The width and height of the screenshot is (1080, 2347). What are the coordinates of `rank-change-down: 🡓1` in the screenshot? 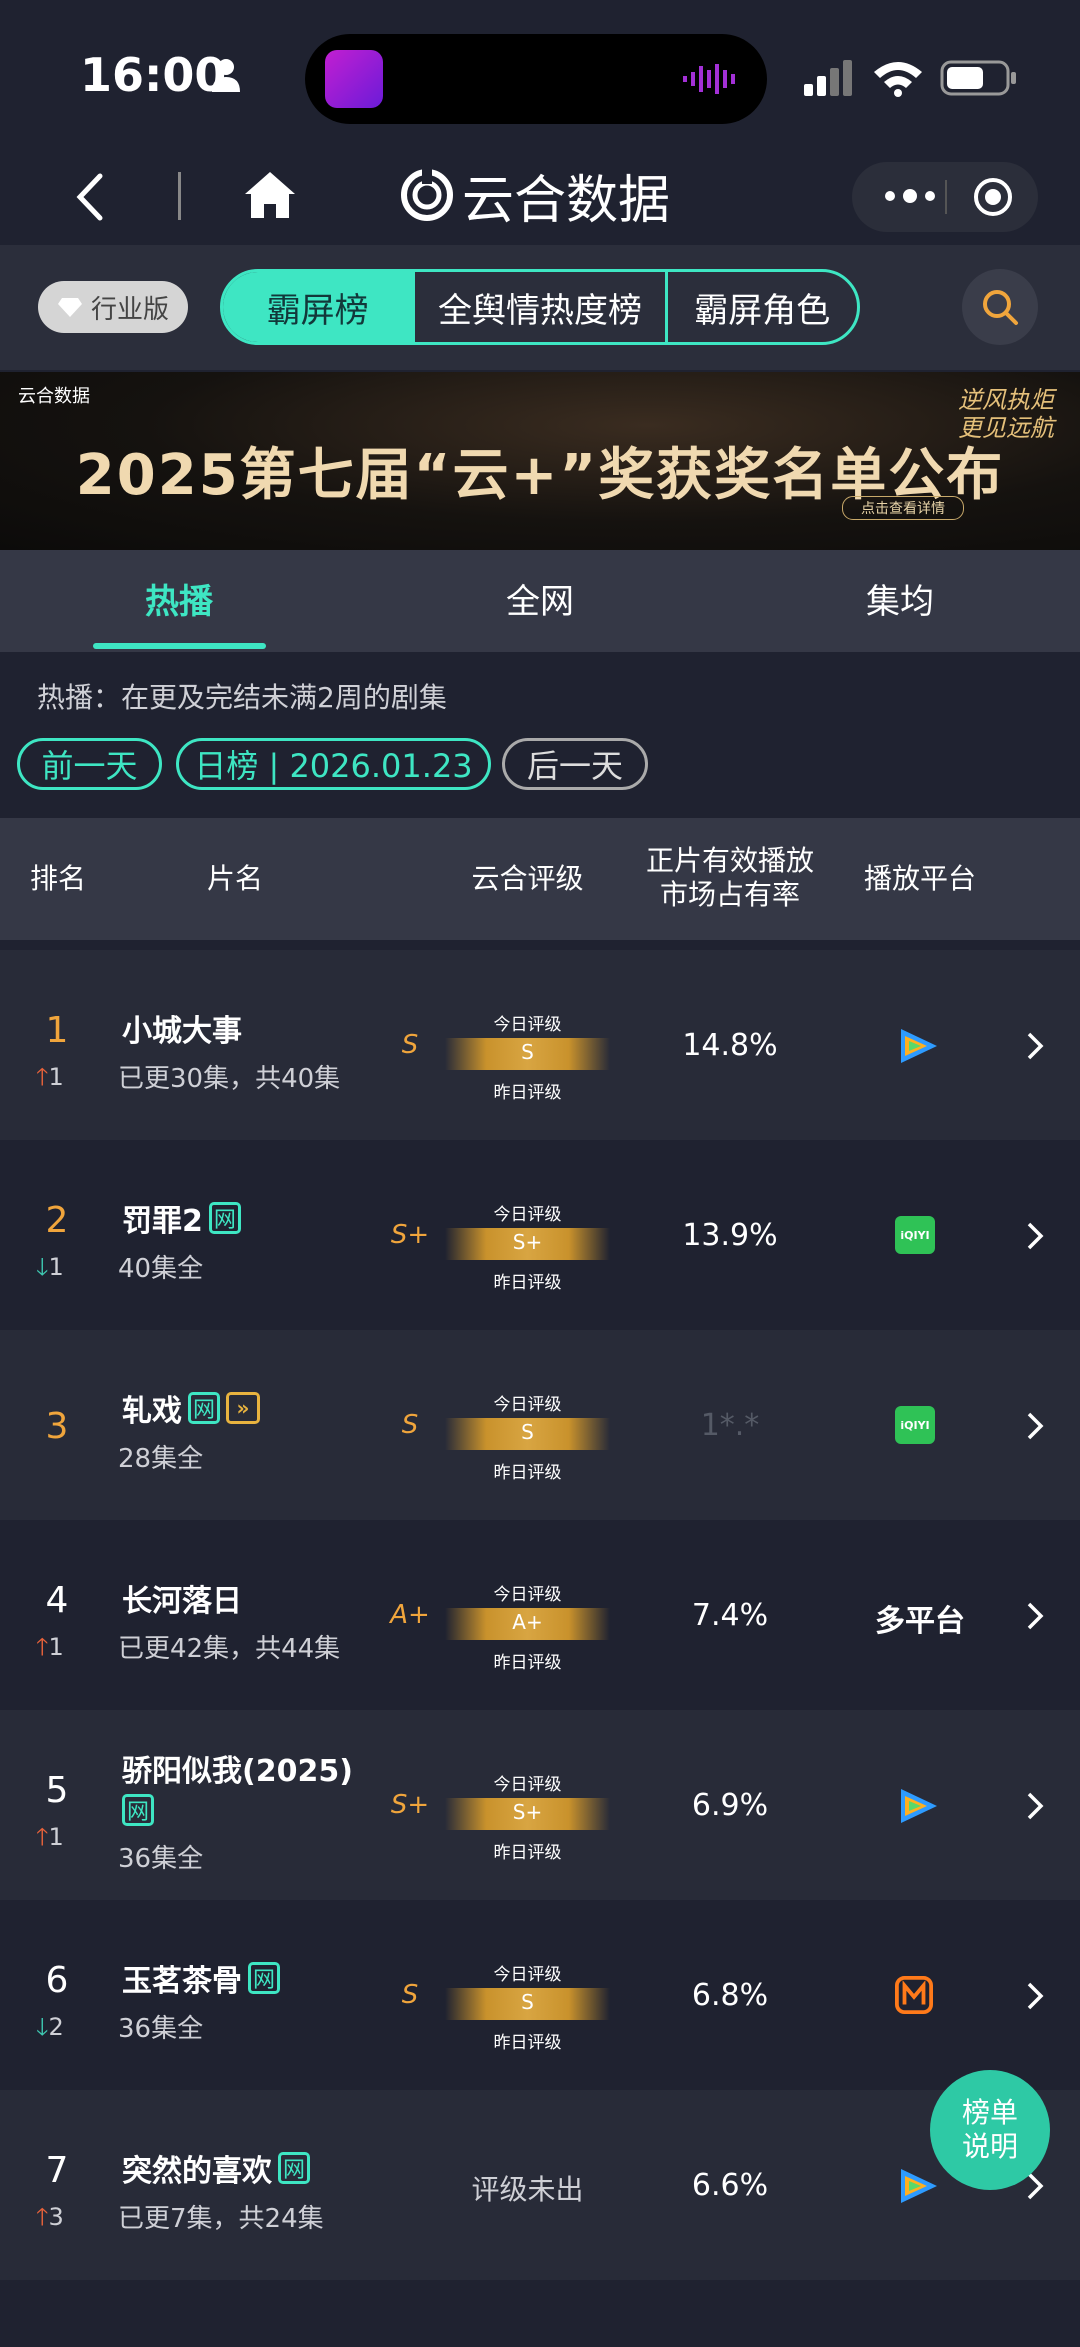 It's located at (50, 1267).